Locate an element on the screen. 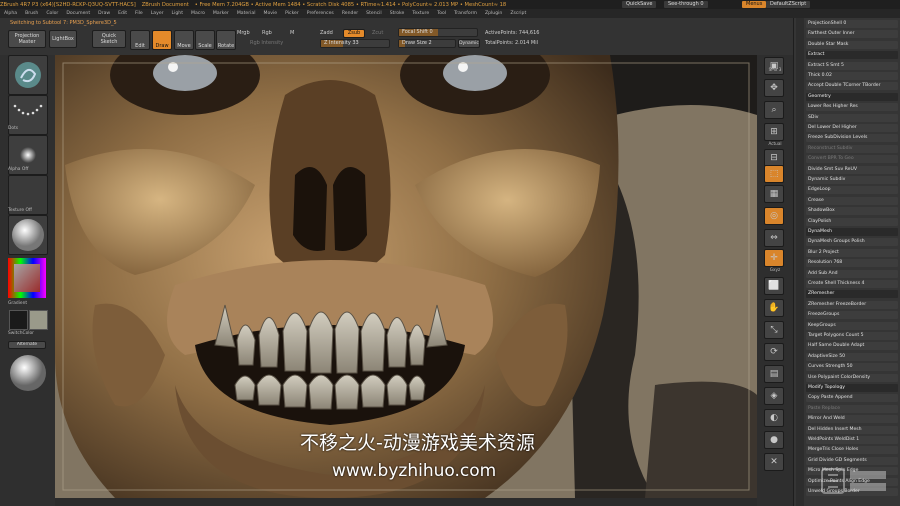 The height and width of the screenshot is (506, 900). rgb-intensity-slider: Rgb Intensity is located at coordinates (266, 43).